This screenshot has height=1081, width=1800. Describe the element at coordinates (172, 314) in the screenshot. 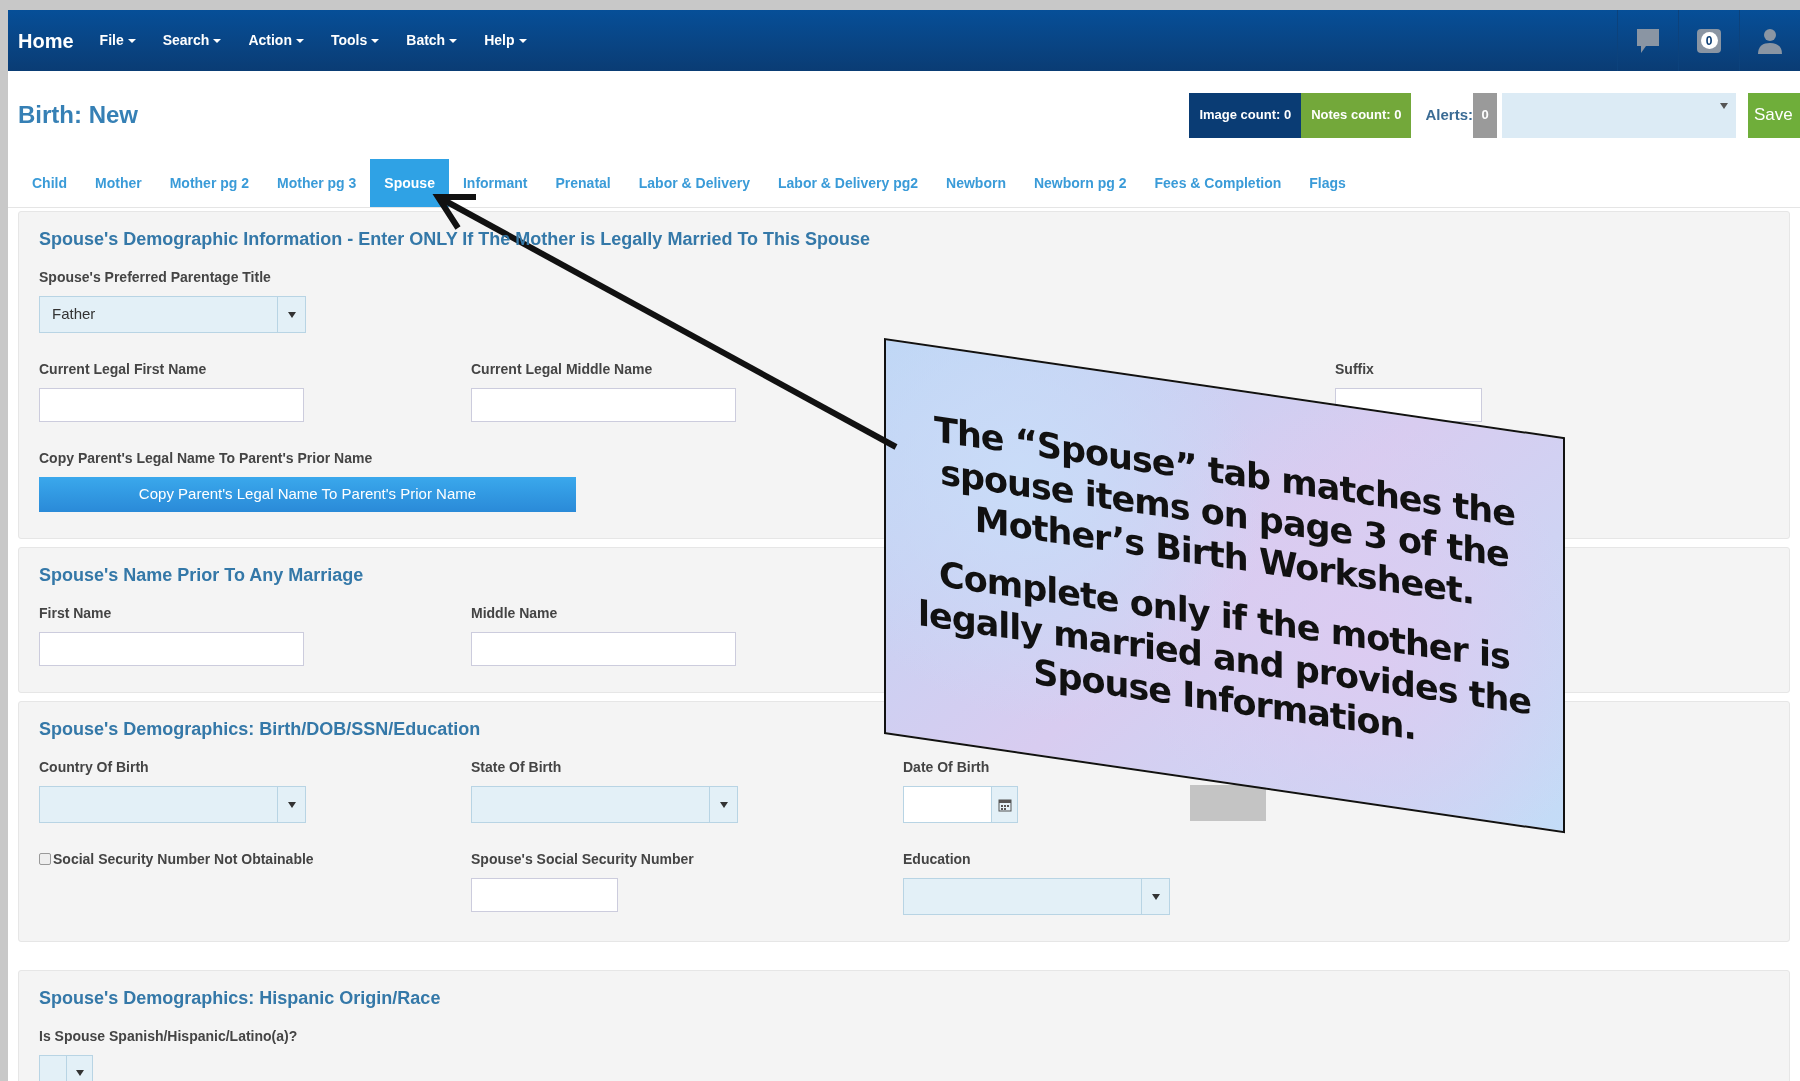

I see `select-field: Father` at that location.